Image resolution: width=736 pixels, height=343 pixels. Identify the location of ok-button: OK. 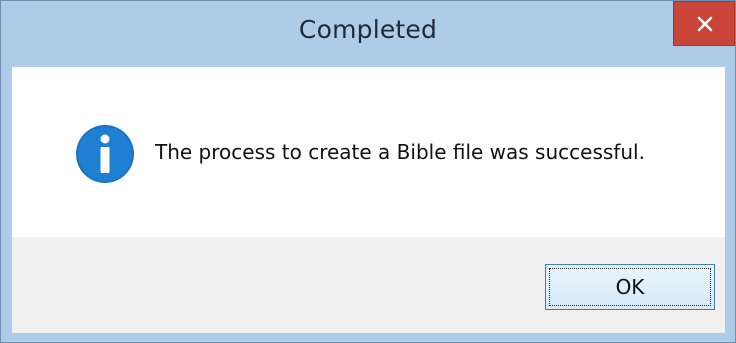
(630, 287).